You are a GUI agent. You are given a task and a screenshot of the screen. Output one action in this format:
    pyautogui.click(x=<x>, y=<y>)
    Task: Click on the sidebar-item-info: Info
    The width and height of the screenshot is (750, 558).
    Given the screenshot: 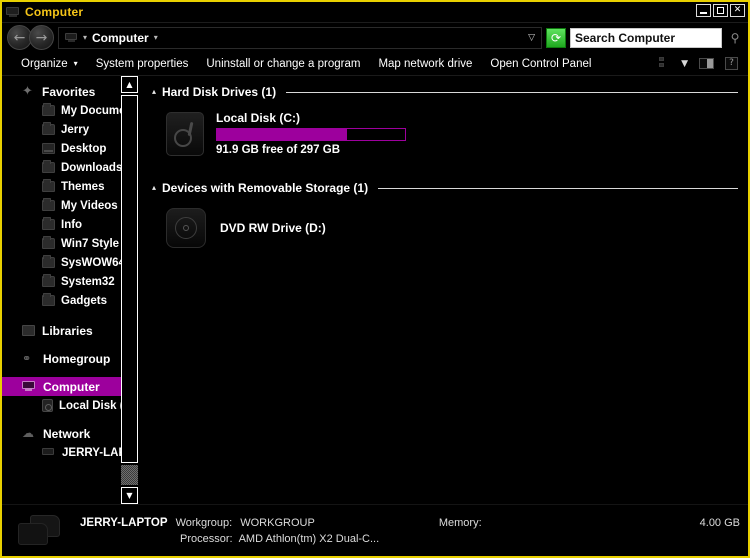 What is the action you would take?
    pyautogui.click(x=70, y=224)
    